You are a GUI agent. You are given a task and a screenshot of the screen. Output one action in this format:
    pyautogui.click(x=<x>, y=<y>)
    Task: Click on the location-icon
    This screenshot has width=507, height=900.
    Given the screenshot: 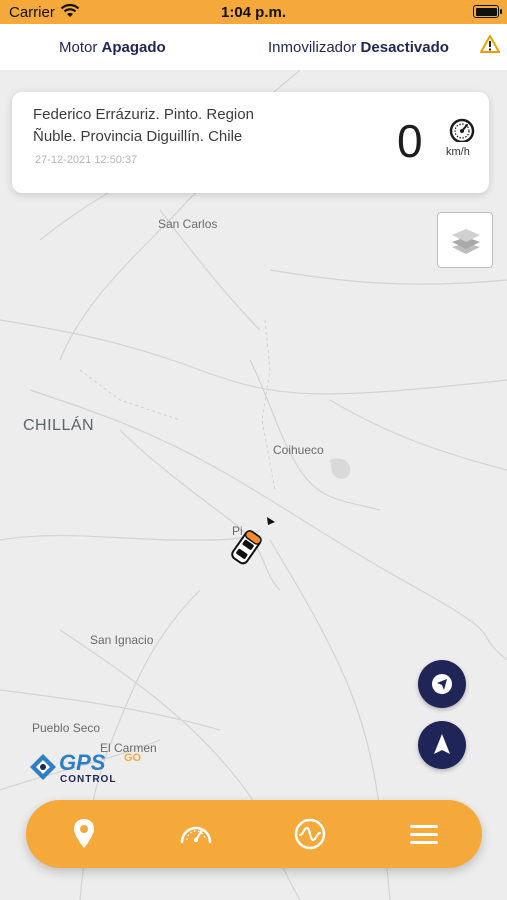 What is the action you would take?
    pyautogui.click(x=84, y=834)
    